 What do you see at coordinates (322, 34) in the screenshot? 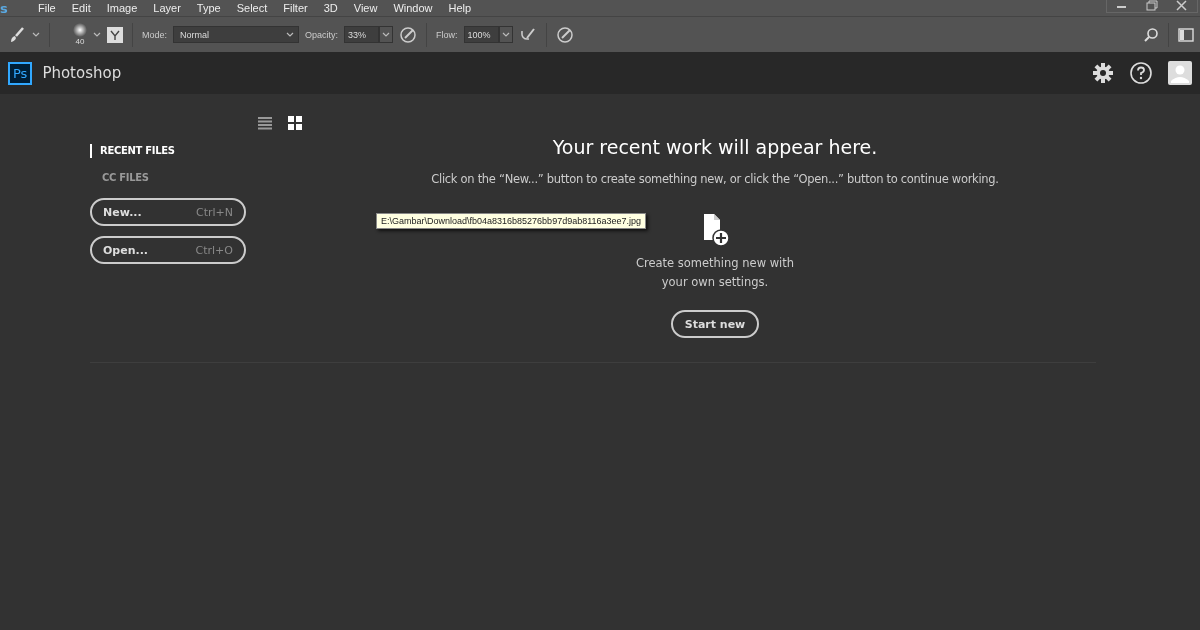
I see `opacity-label: Opacity:` at bounding box center [322, 34].